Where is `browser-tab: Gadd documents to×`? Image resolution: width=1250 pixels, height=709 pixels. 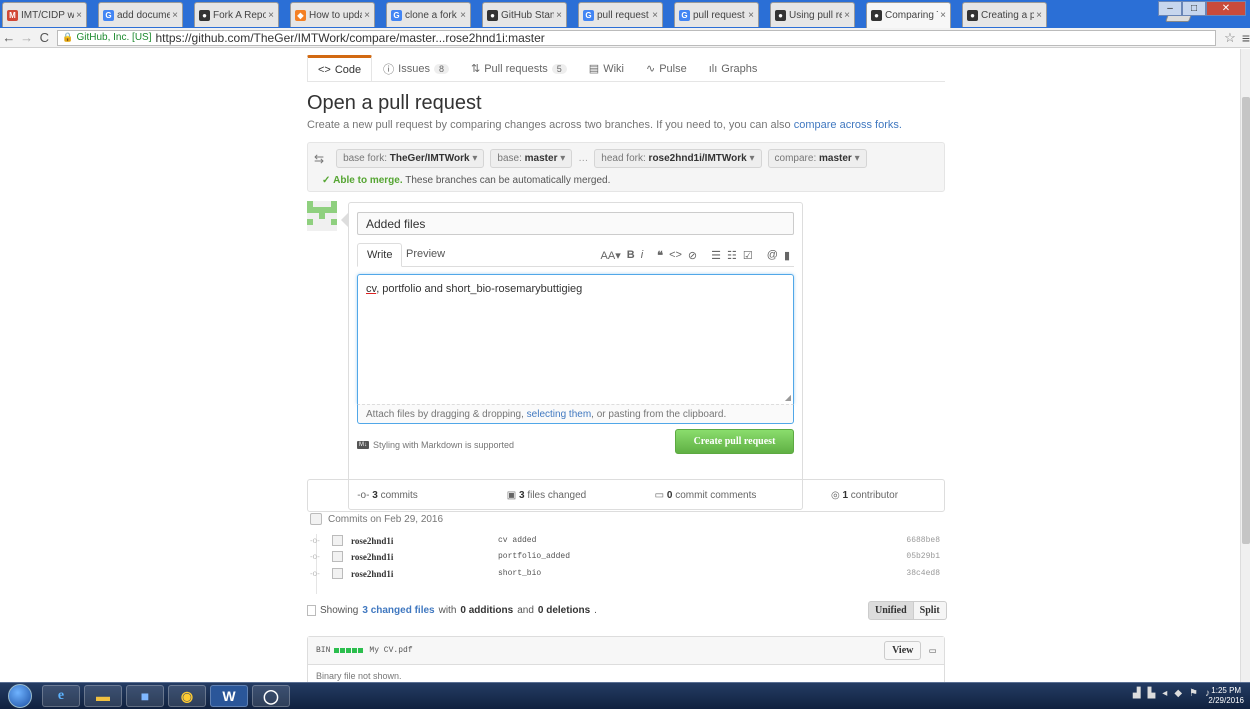
browser-tab: Gadd documents to× is located at coordinates (140, 14).